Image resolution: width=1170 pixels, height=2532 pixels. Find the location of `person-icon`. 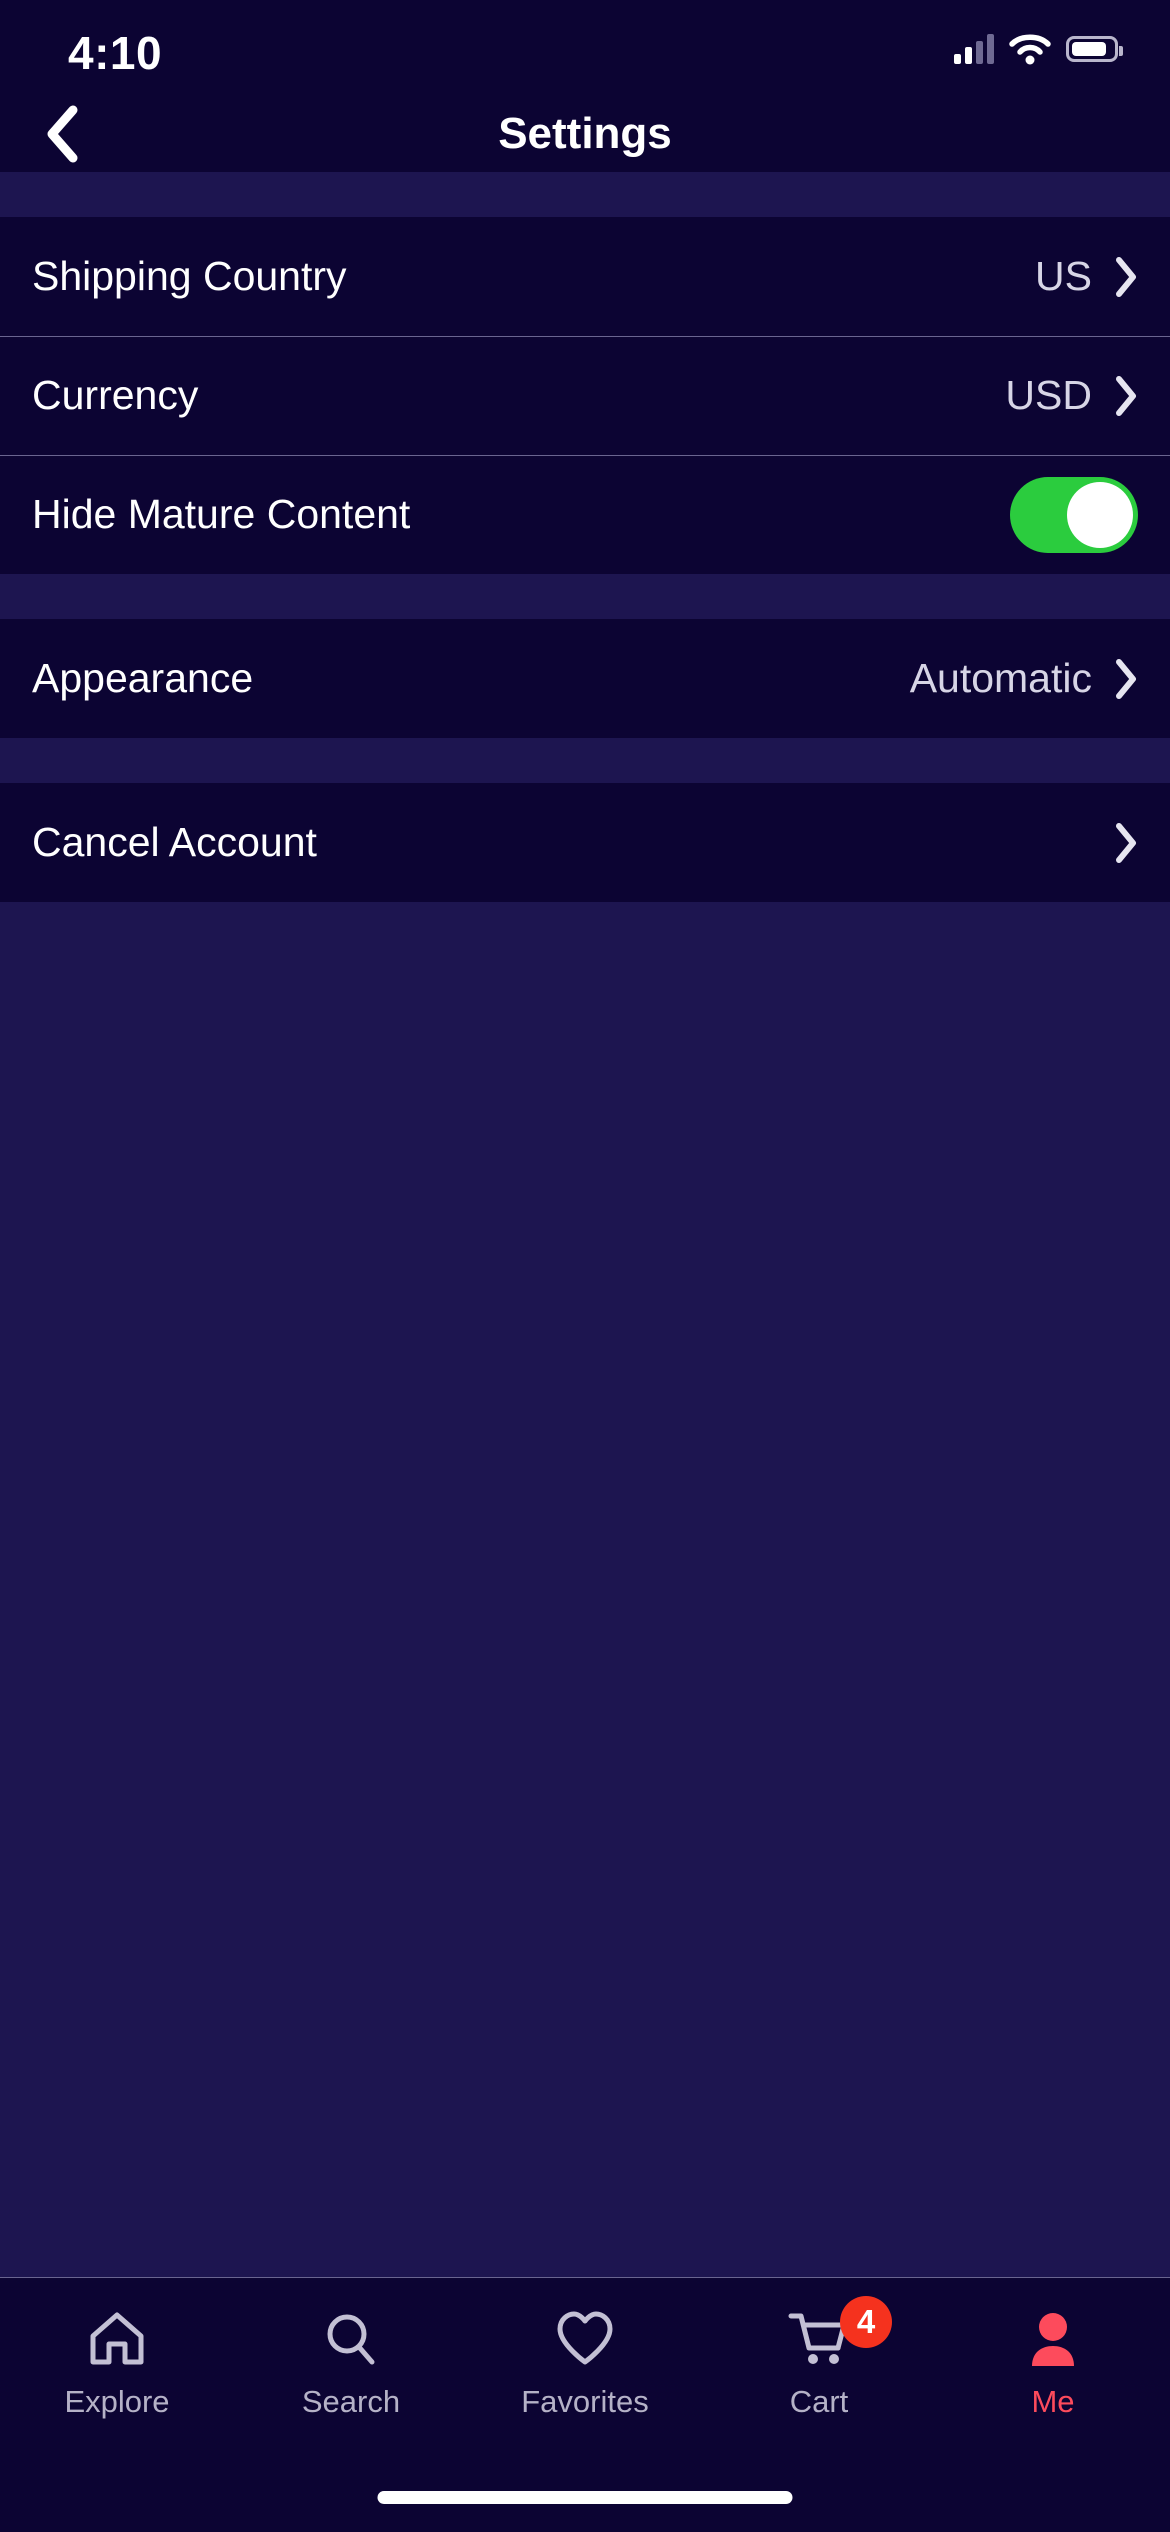

person-icon is located at coordinates (1053, 2339).